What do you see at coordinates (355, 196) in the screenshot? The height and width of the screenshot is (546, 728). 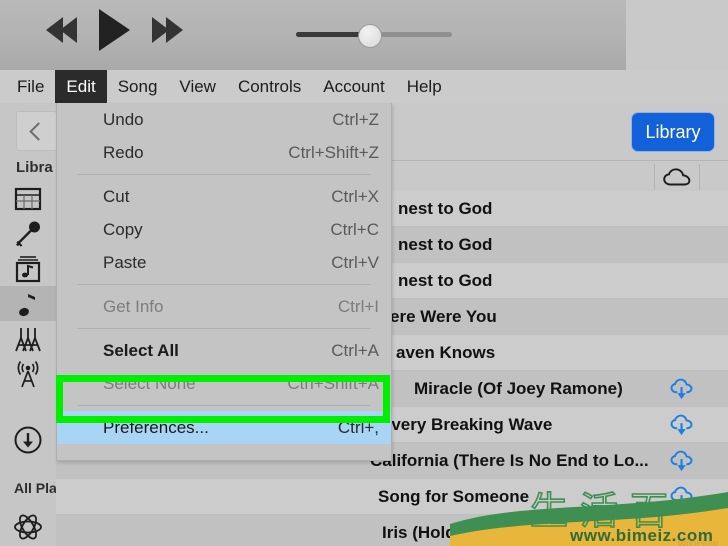 I see `menu-option-accelerator: Ctrl+X` at bounding box center [355, 196].